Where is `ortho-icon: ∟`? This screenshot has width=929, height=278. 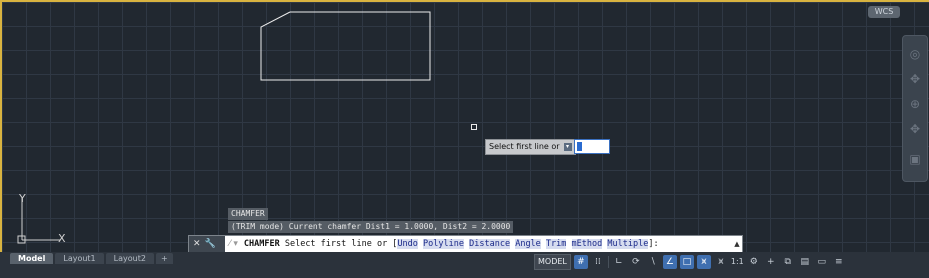
ortho-icon: ∟ is located at coordinates (619, 262).